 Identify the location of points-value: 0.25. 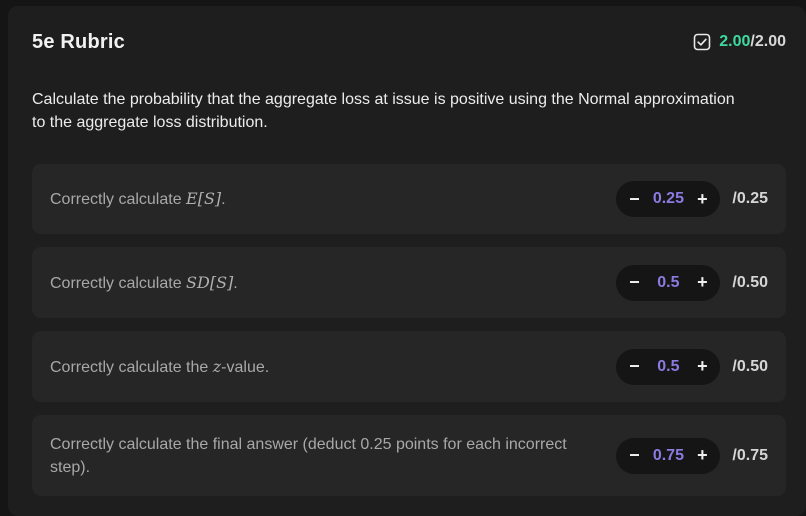
(668, 199).